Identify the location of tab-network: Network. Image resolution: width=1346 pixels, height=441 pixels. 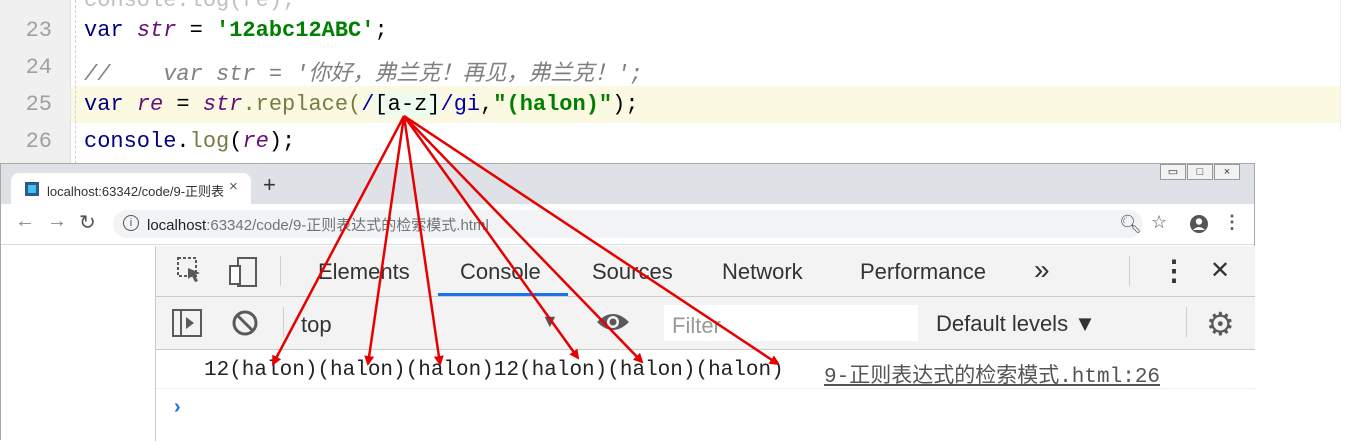
(762, 272).